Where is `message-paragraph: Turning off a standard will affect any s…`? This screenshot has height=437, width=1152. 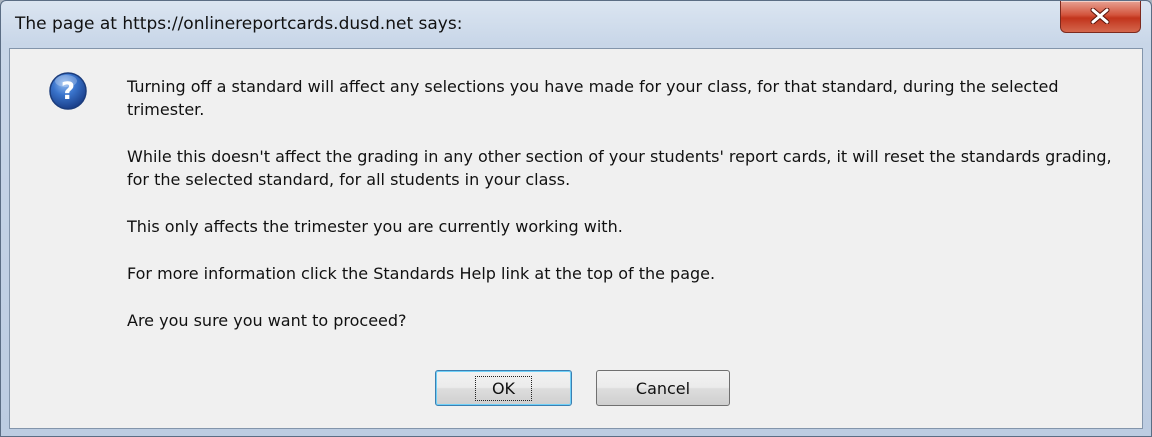 message-paragraph: Turning off a standard will affect any s… is located at coordinates (593, 98).